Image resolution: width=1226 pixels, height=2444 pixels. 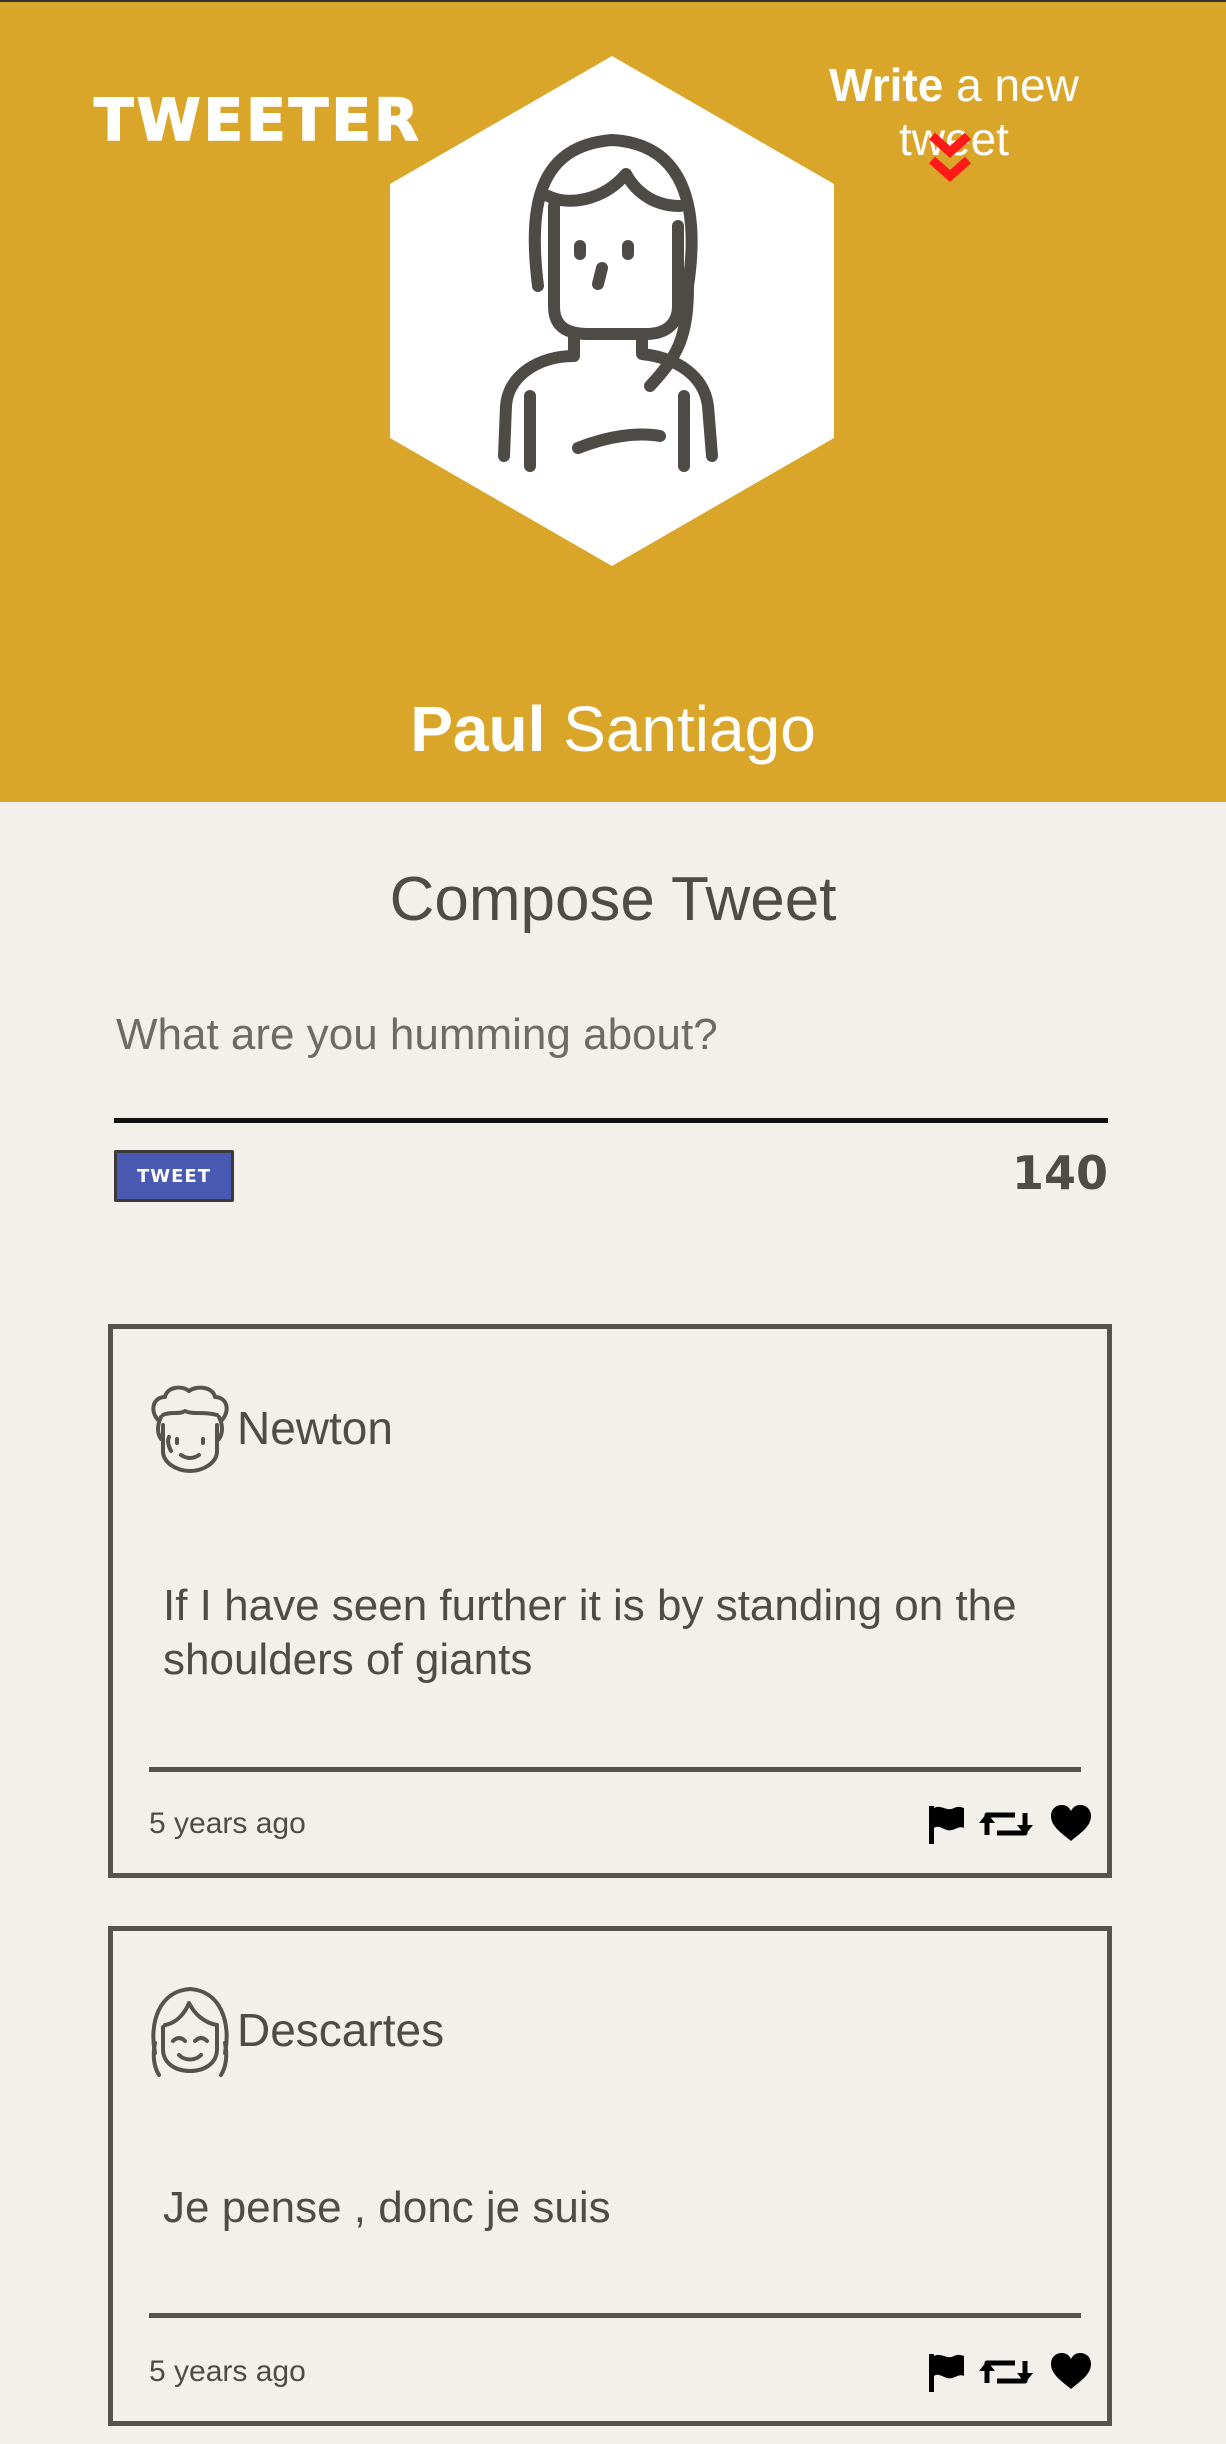 I want to click on tweet-text: Je pense , donc je suis, so click(x=387, y=2207).